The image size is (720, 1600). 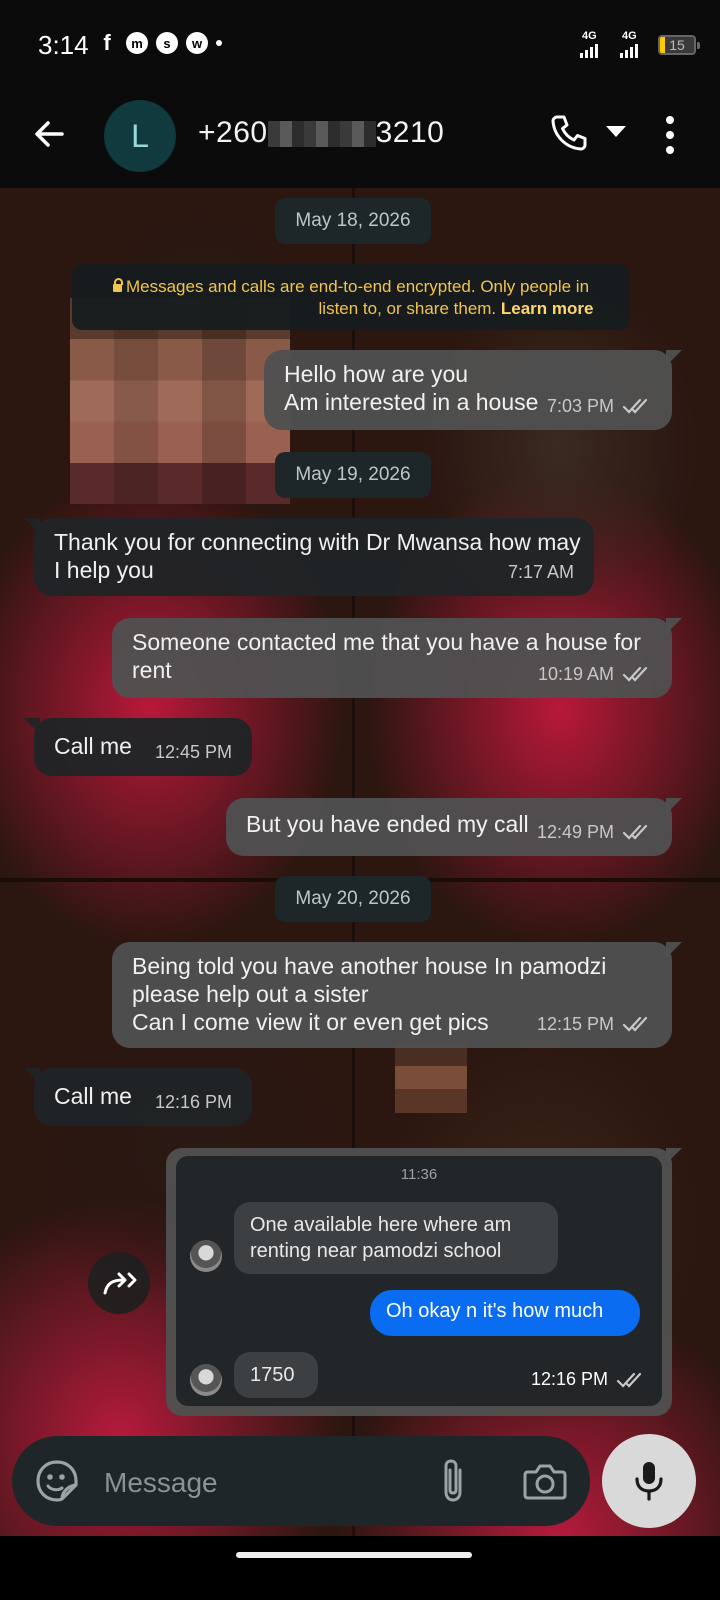 What do you see at coordinates (580, 406) in the screenshot?
I see `message-time: 7:03 PM` at bounding box center [580, 406].